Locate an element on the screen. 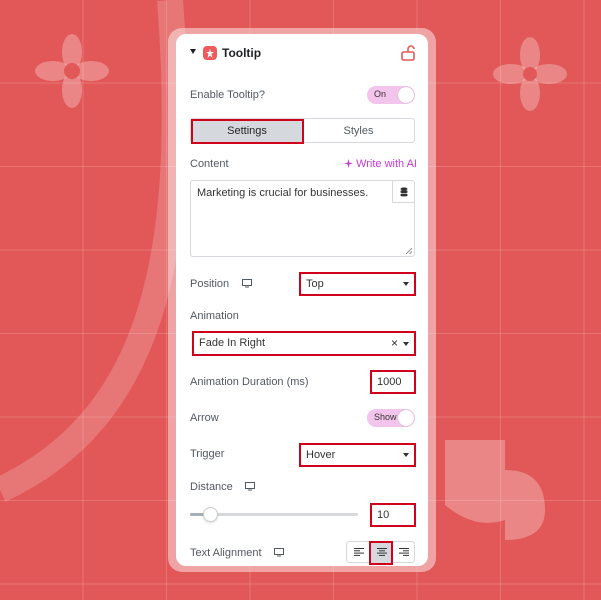 This screenshot has width=601, height=600. arrow-toggle: Show is located at coordinates (391, 418).